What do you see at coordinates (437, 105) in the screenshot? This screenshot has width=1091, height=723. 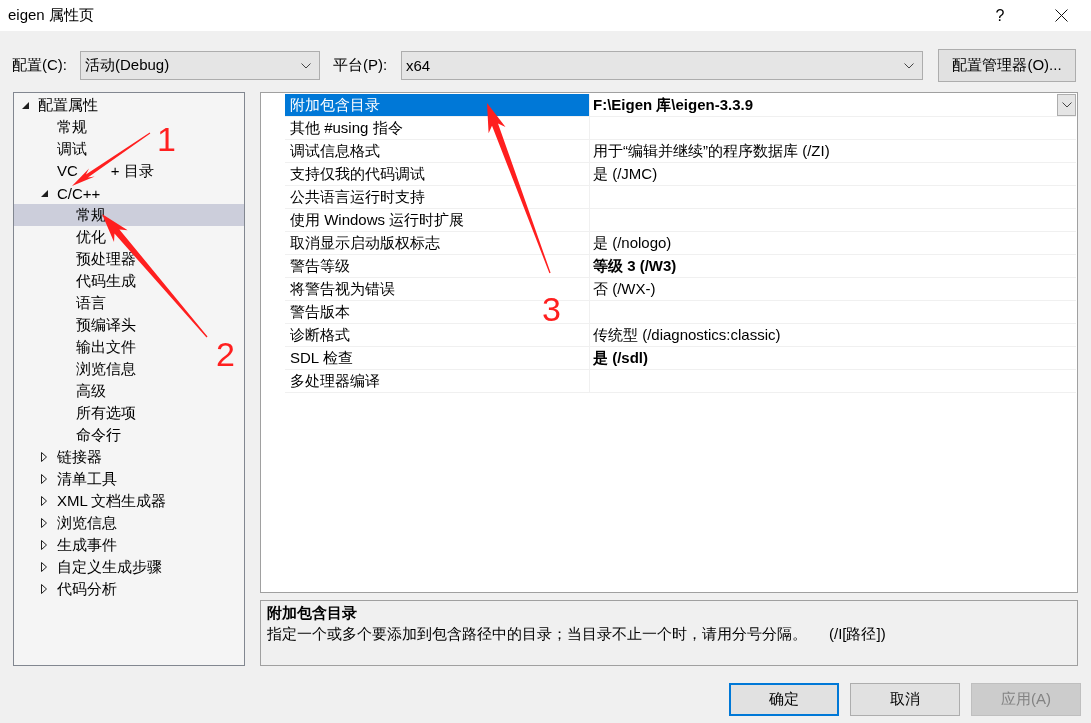 I see `property-name: 附加包含目录` at bounding box center [437, 105].